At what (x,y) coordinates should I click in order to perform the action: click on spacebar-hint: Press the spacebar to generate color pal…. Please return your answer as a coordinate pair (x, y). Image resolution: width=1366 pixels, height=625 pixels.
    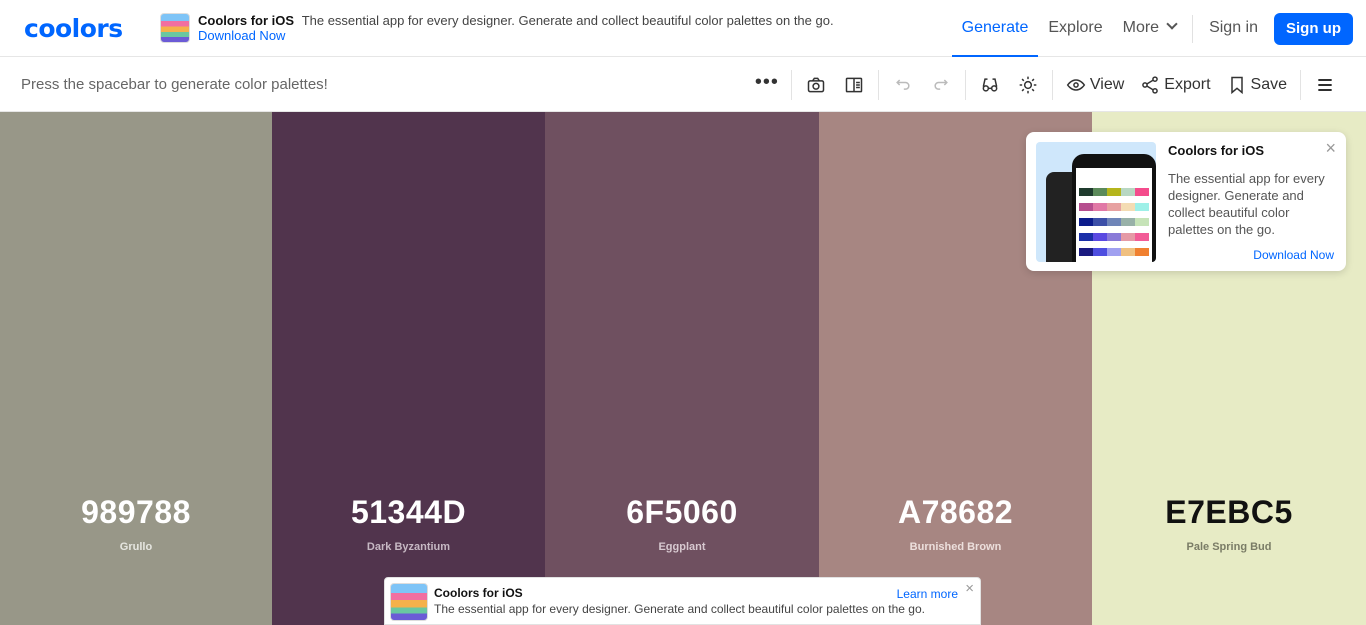
    Looking at the image, I should click on (174, 84).